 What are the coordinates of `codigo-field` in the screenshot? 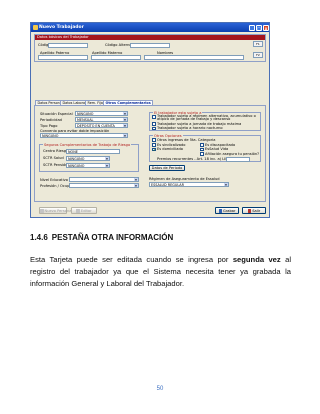 It's located at (68, 45).